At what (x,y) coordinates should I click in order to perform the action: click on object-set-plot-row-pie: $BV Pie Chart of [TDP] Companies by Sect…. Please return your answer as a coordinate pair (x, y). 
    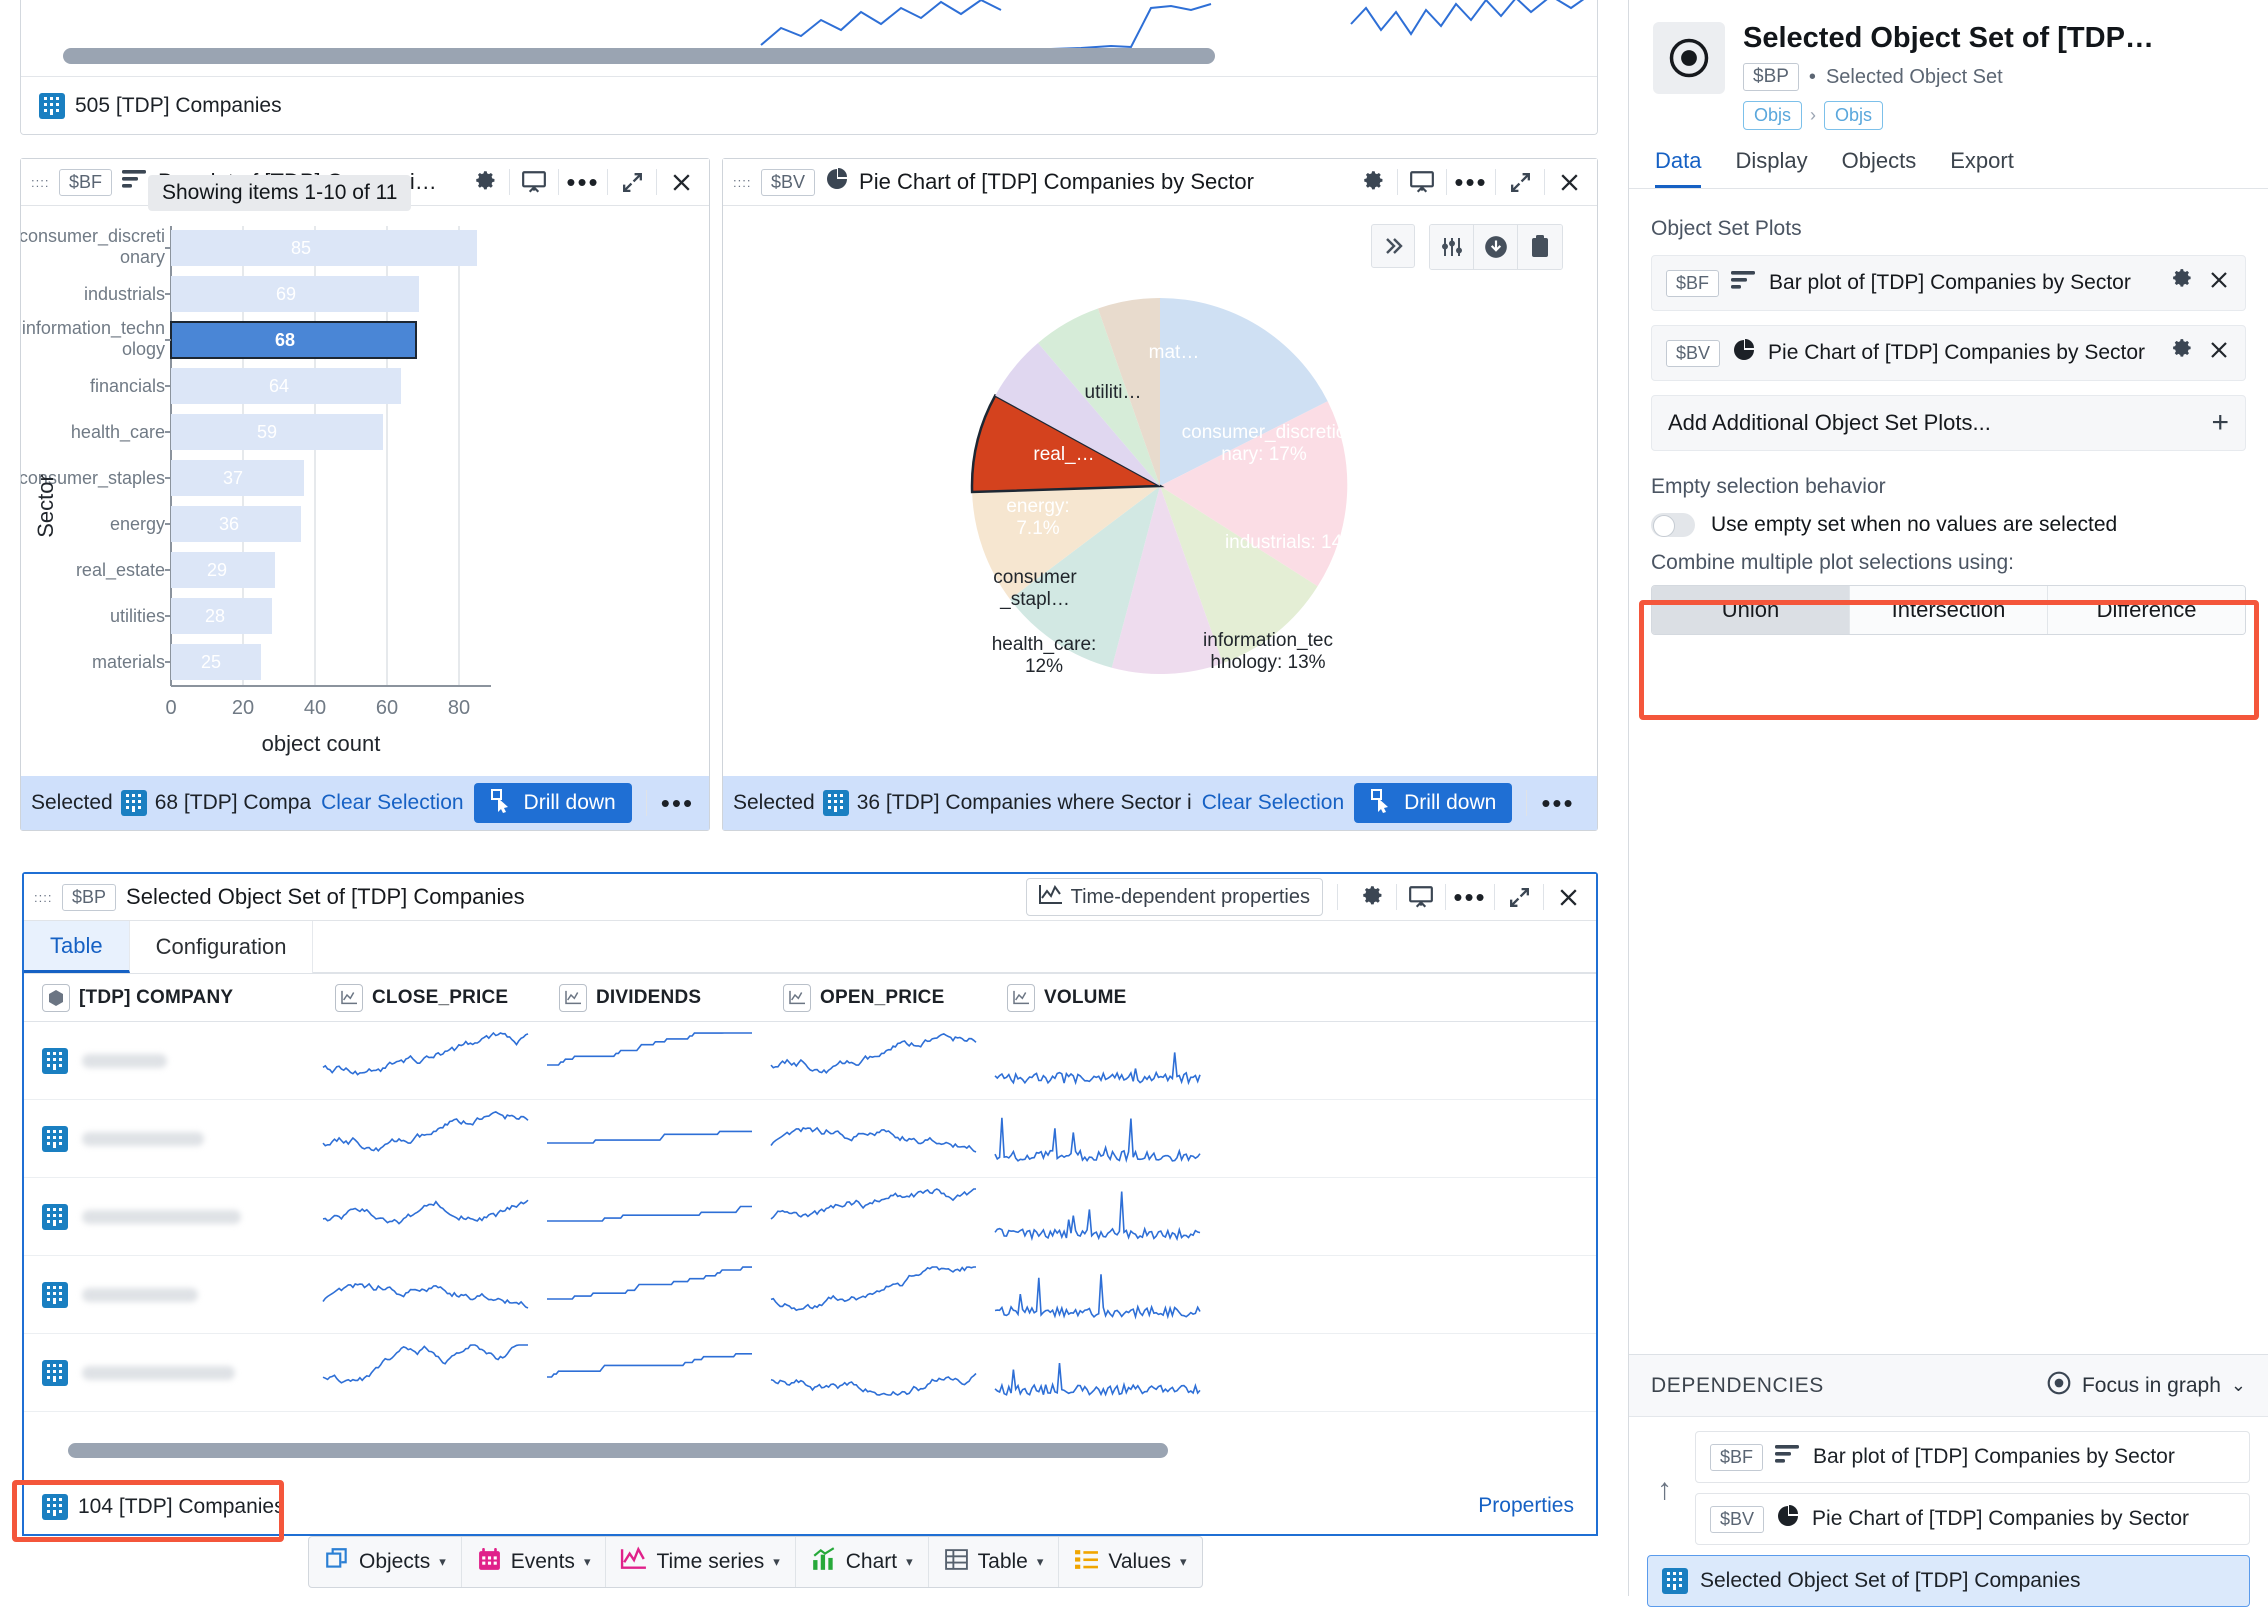
    Looking at the image, I should click on (1948, 353).